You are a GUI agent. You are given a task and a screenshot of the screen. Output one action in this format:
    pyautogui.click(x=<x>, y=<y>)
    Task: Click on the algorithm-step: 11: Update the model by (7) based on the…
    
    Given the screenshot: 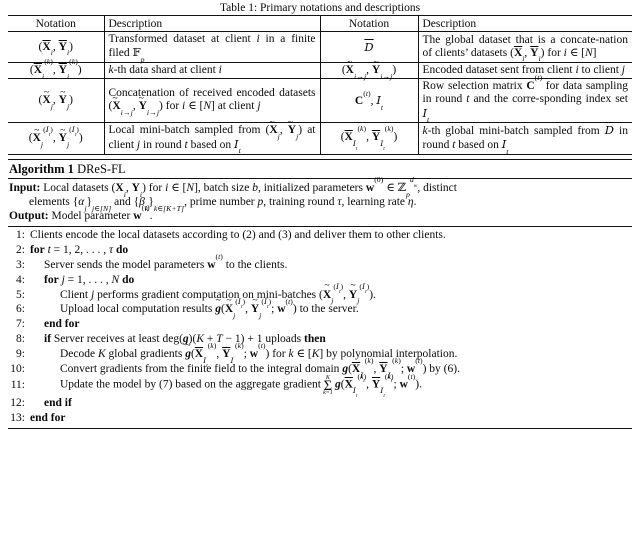 What is the action you would take?
    pyautogui.click(x=320, y=385)
    